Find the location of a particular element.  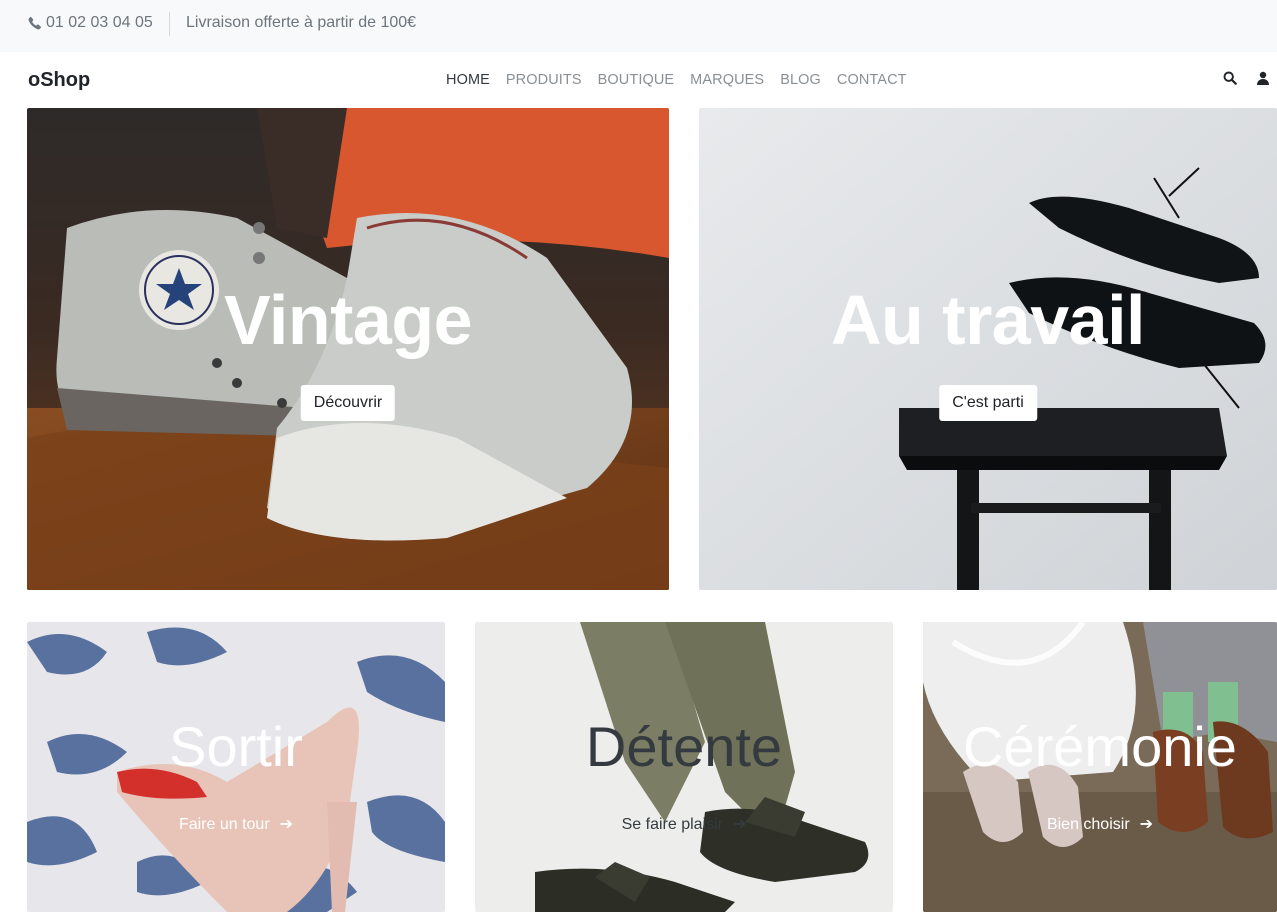

category-card-ceremonie: Cérémonie Bien choisir ➔ is located at coordinates (1100, 767).